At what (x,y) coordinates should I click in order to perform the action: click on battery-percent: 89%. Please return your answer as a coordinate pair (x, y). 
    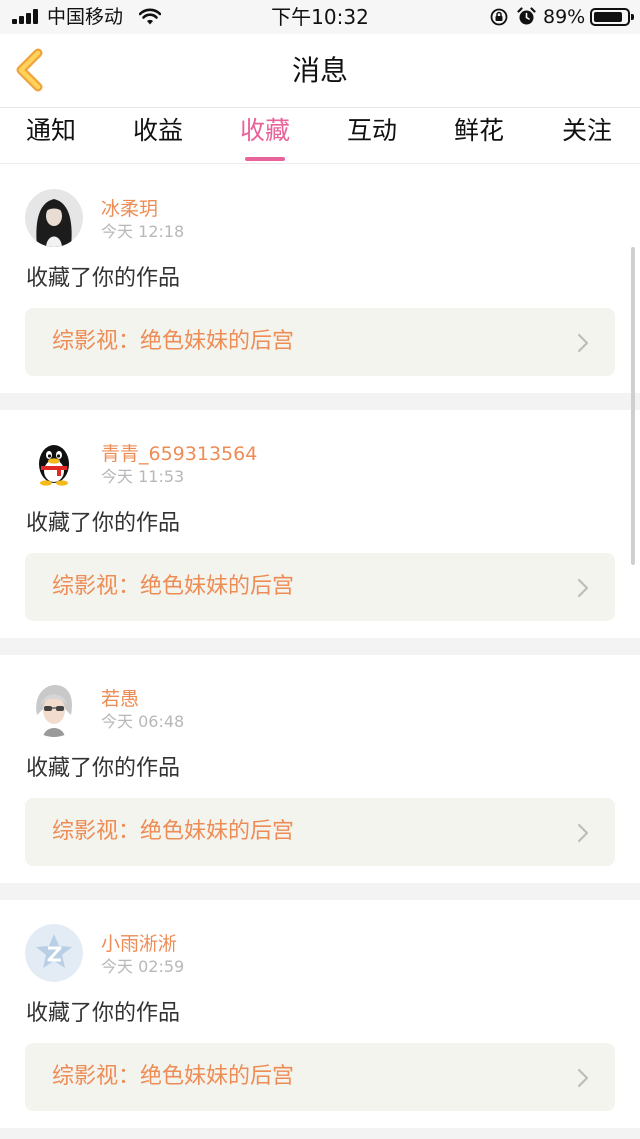
    Looking at the image, I should click on (564, 17).